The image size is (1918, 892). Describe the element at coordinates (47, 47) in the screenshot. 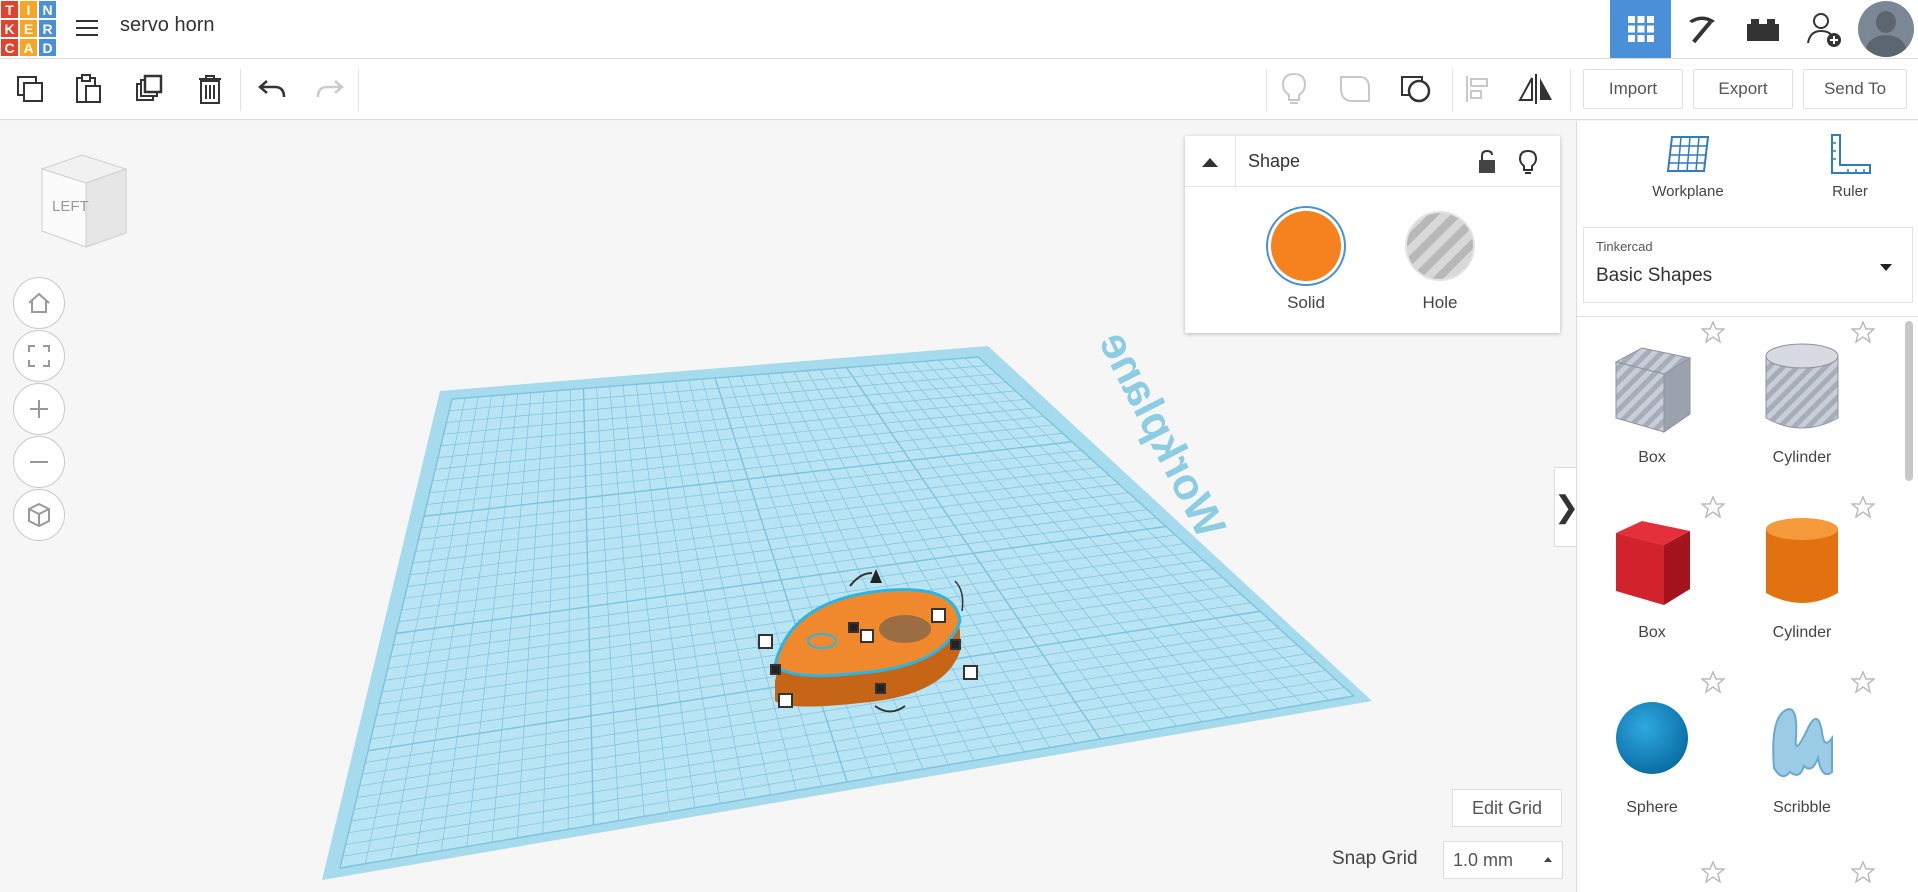

I see `logo-letter: D` at that location.